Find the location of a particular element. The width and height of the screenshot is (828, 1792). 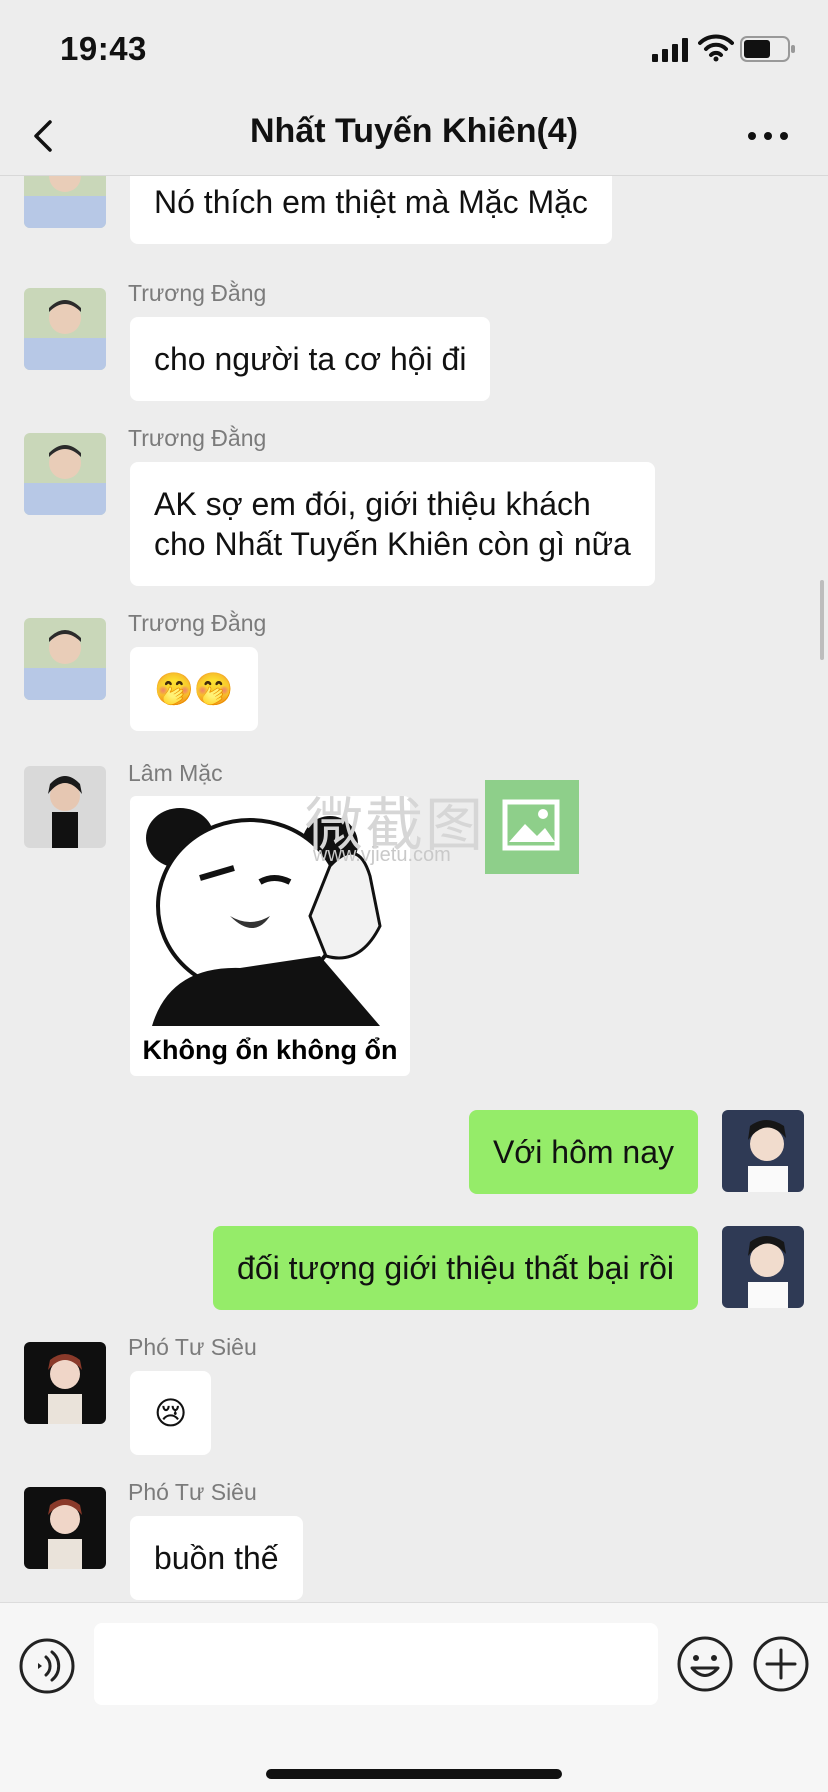

emoji-icon is located at coordinates (705, 1664).